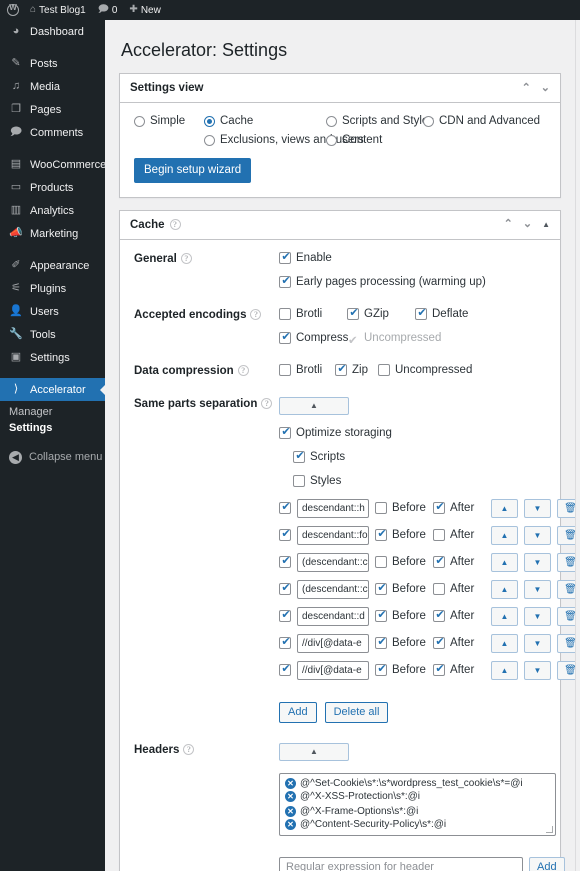 The image size is (580, 871). I want to click on add-rule-button: Add, so click(298, 712).